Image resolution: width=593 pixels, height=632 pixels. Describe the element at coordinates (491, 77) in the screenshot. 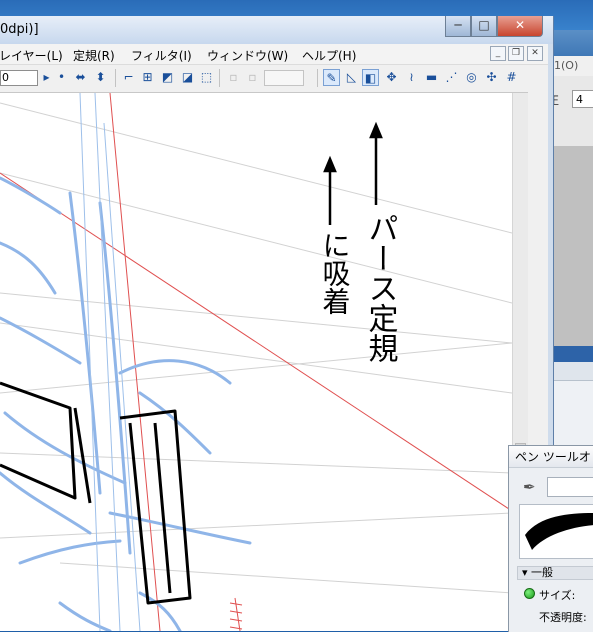

I see `cross-ruler-icon: ✣` at that location.